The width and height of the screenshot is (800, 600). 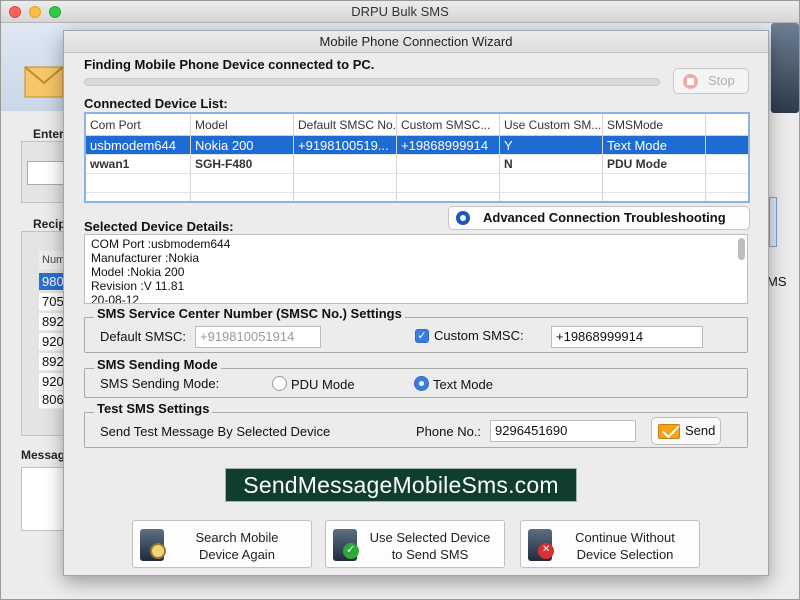 I want to click on pdu-mode-radio, so click(x=279, y=383).